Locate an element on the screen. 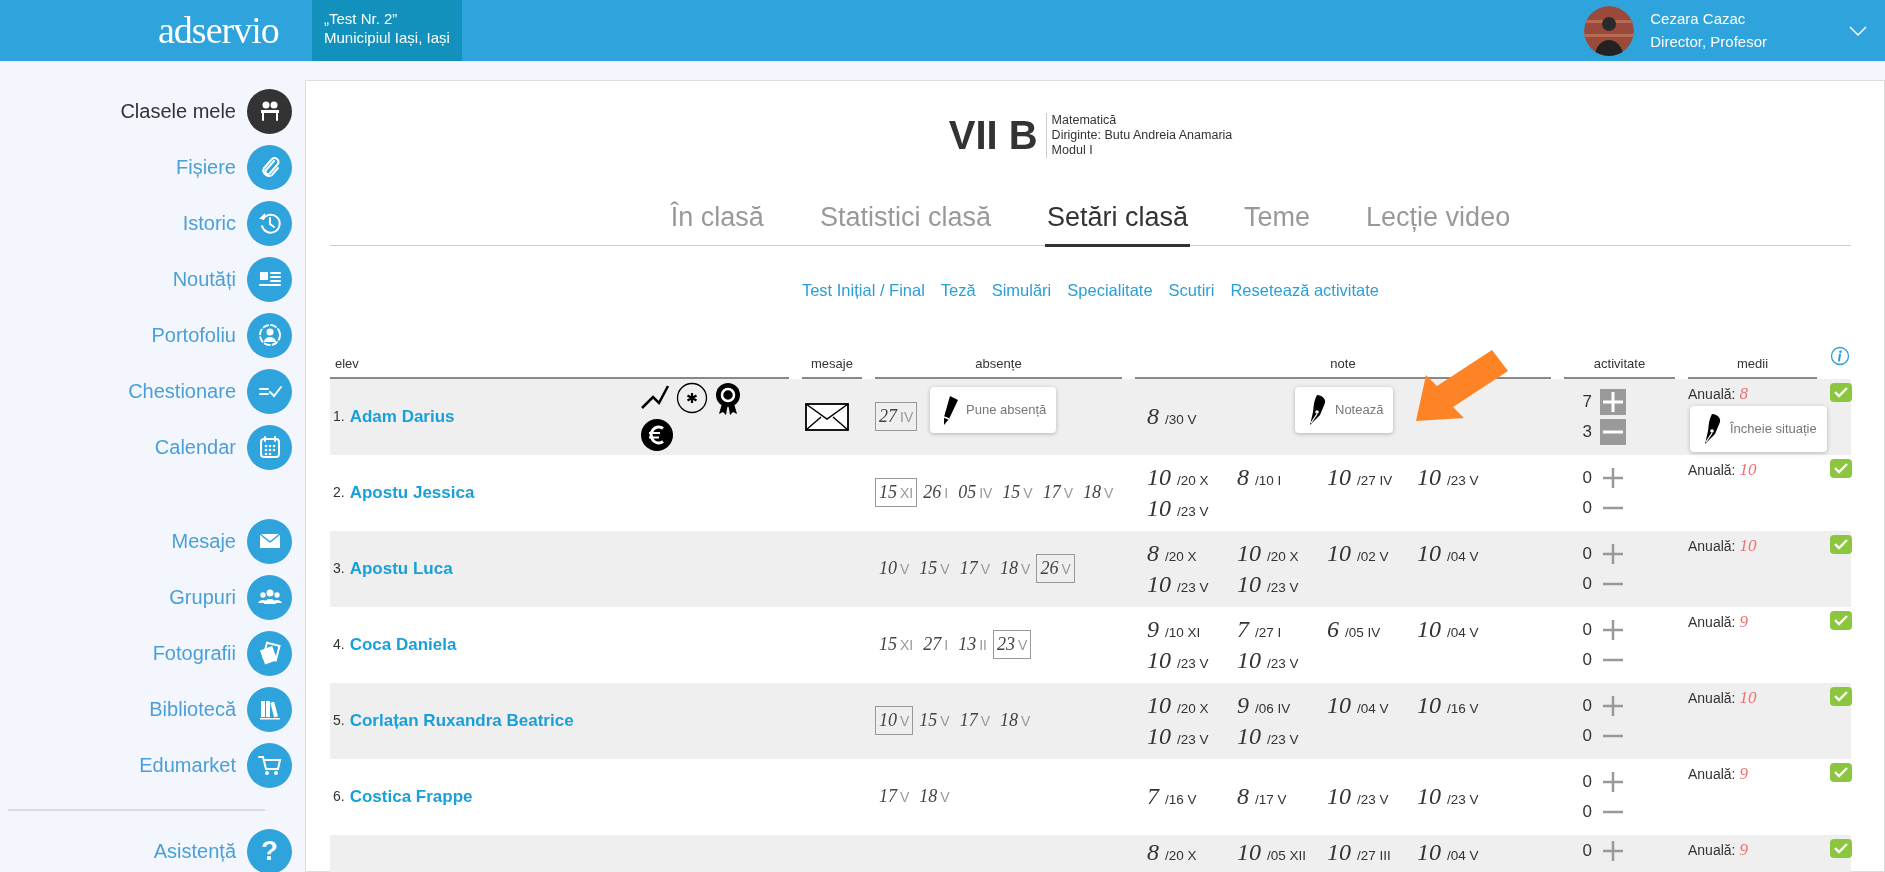 This screenshot has height=872, width=1885. grade: 10 /27 III is located at coordinates (1372, 852).